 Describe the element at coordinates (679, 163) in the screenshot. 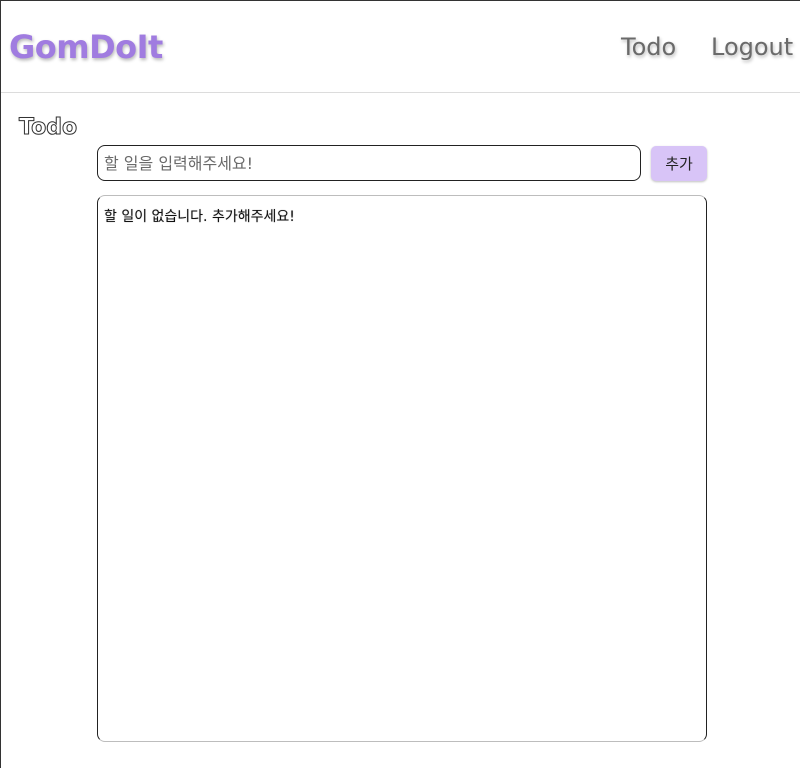

I see `add-todo-button: 추가` at that location.